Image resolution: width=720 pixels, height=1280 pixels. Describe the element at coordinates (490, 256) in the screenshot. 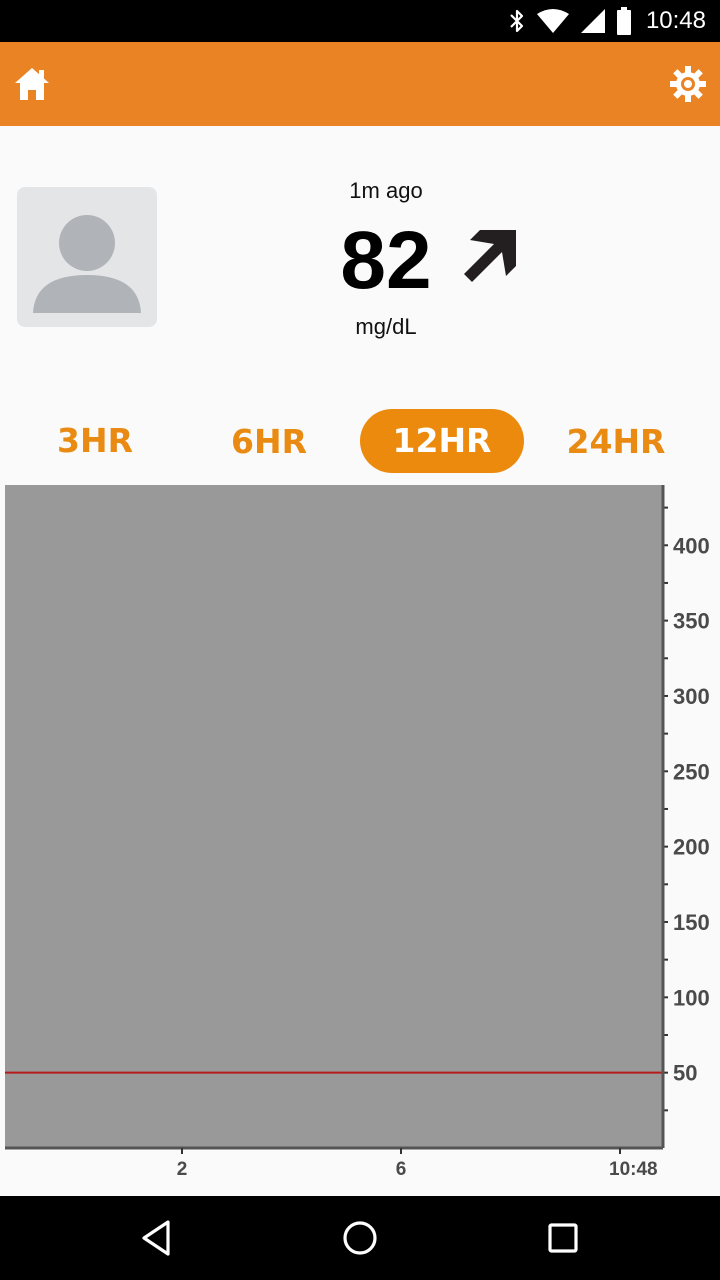

I see `arrow-up-right-icon` at that location.